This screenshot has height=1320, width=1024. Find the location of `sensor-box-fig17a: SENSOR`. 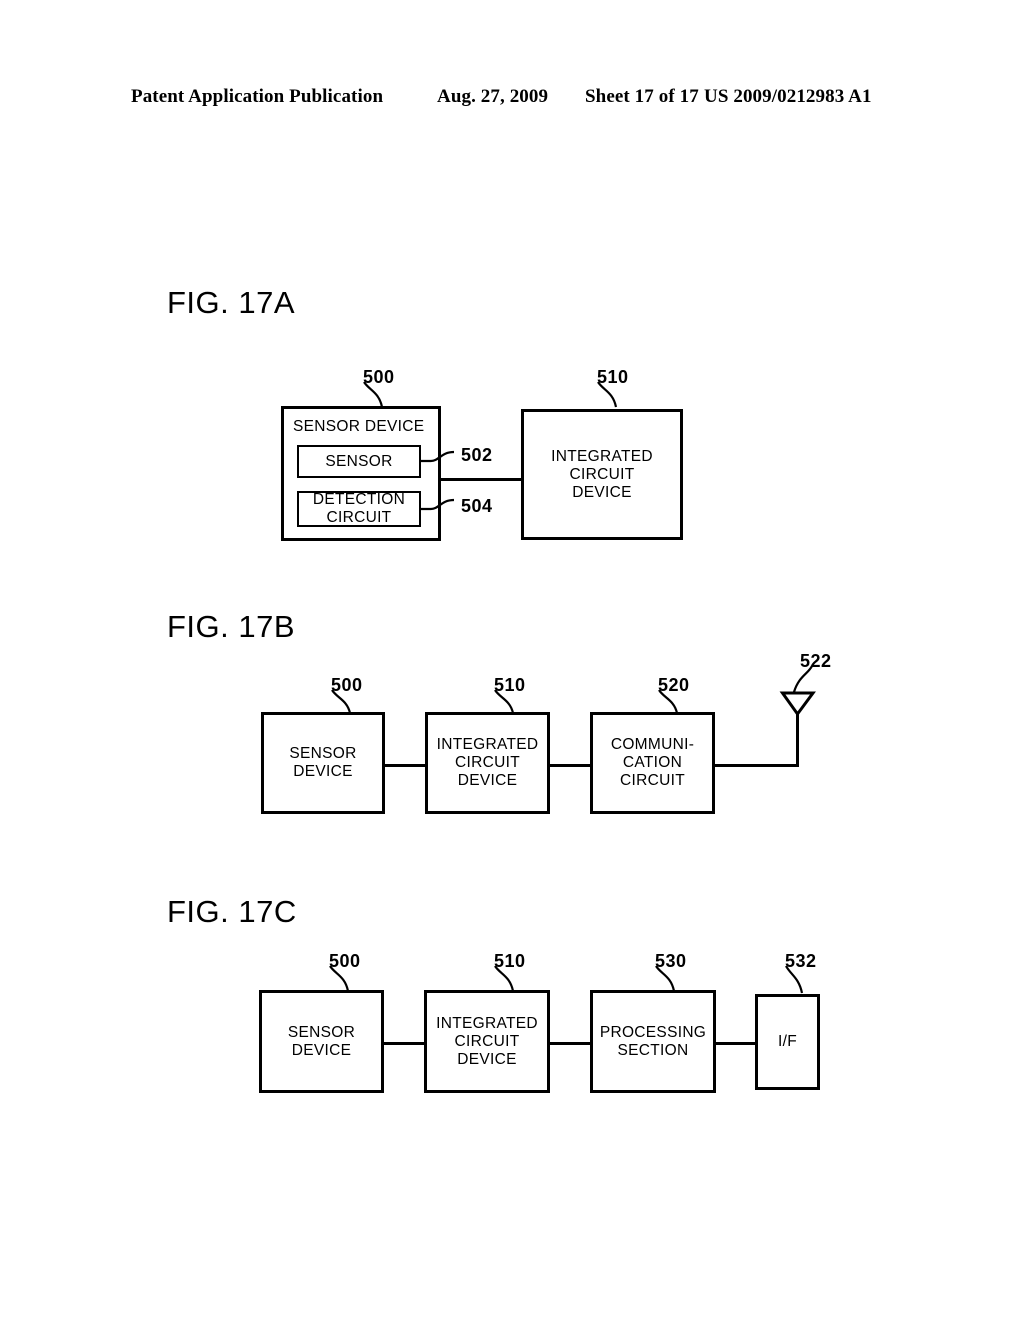

sensor-box-fig17a: SENSOR is located at coordinates (359, 461).